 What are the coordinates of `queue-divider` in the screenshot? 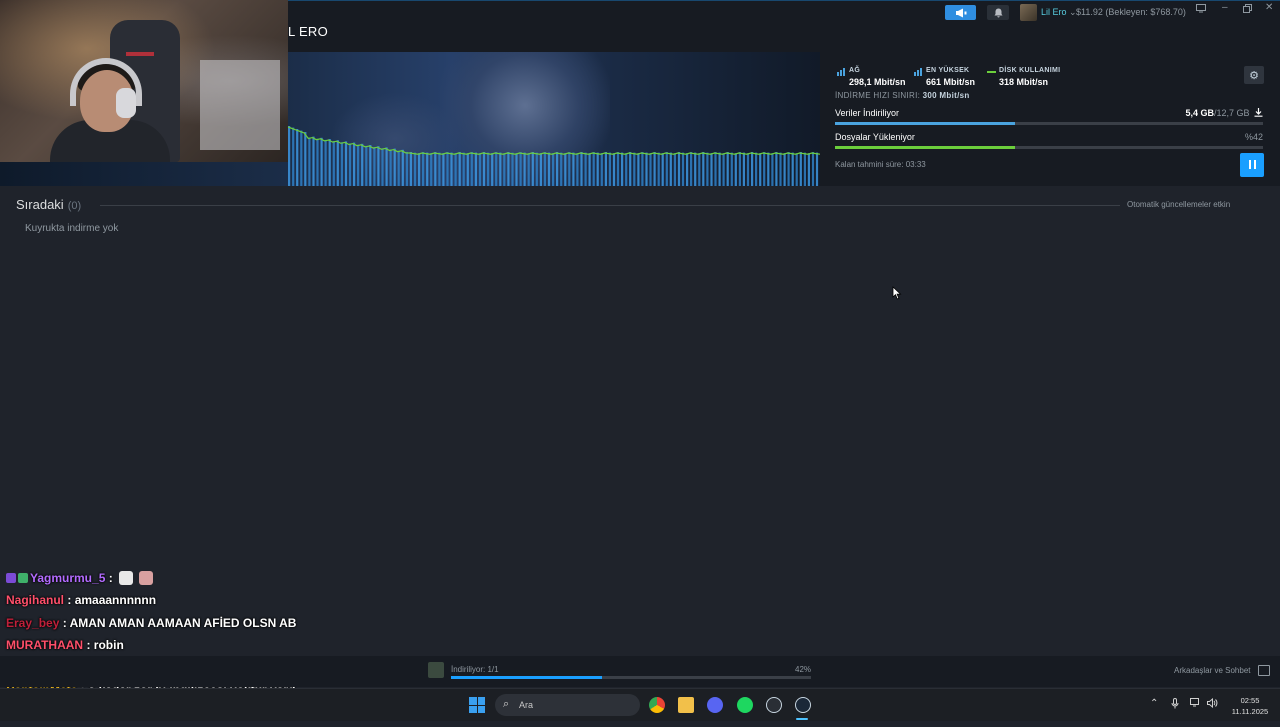 It's located at (610, 205).